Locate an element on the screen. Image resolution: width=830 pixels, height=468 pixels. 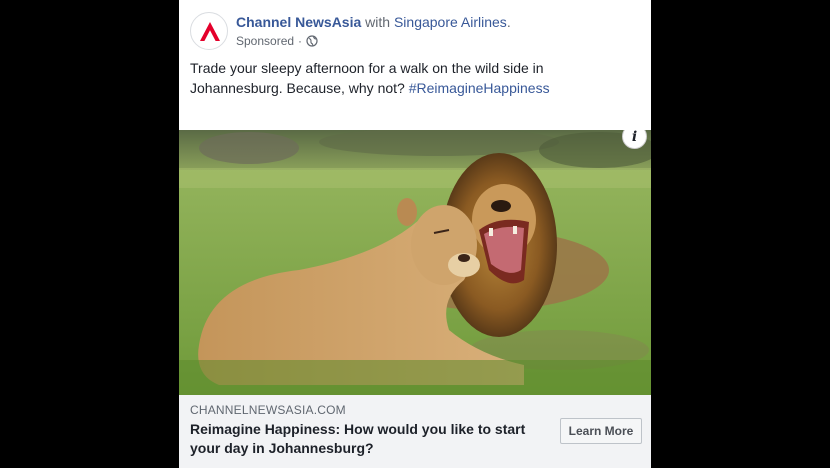
globe-icon is located at coordinates (312, 41).